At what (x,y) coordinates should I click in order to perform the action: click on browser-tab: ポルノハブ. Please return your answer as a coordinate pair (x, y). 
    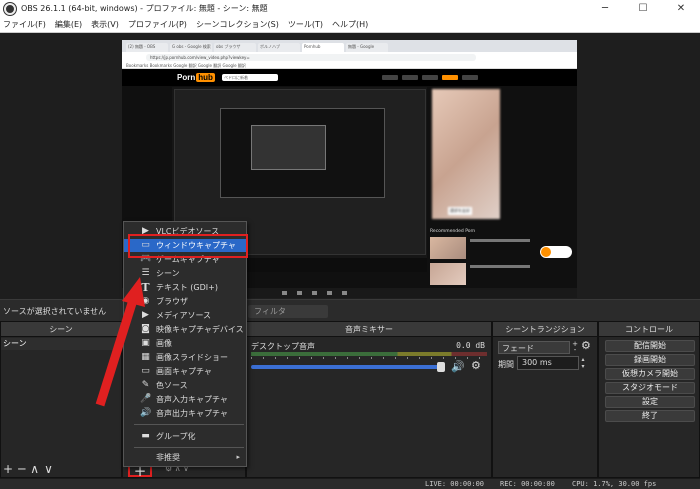
    Looking at the image, I should click on (279, 47).